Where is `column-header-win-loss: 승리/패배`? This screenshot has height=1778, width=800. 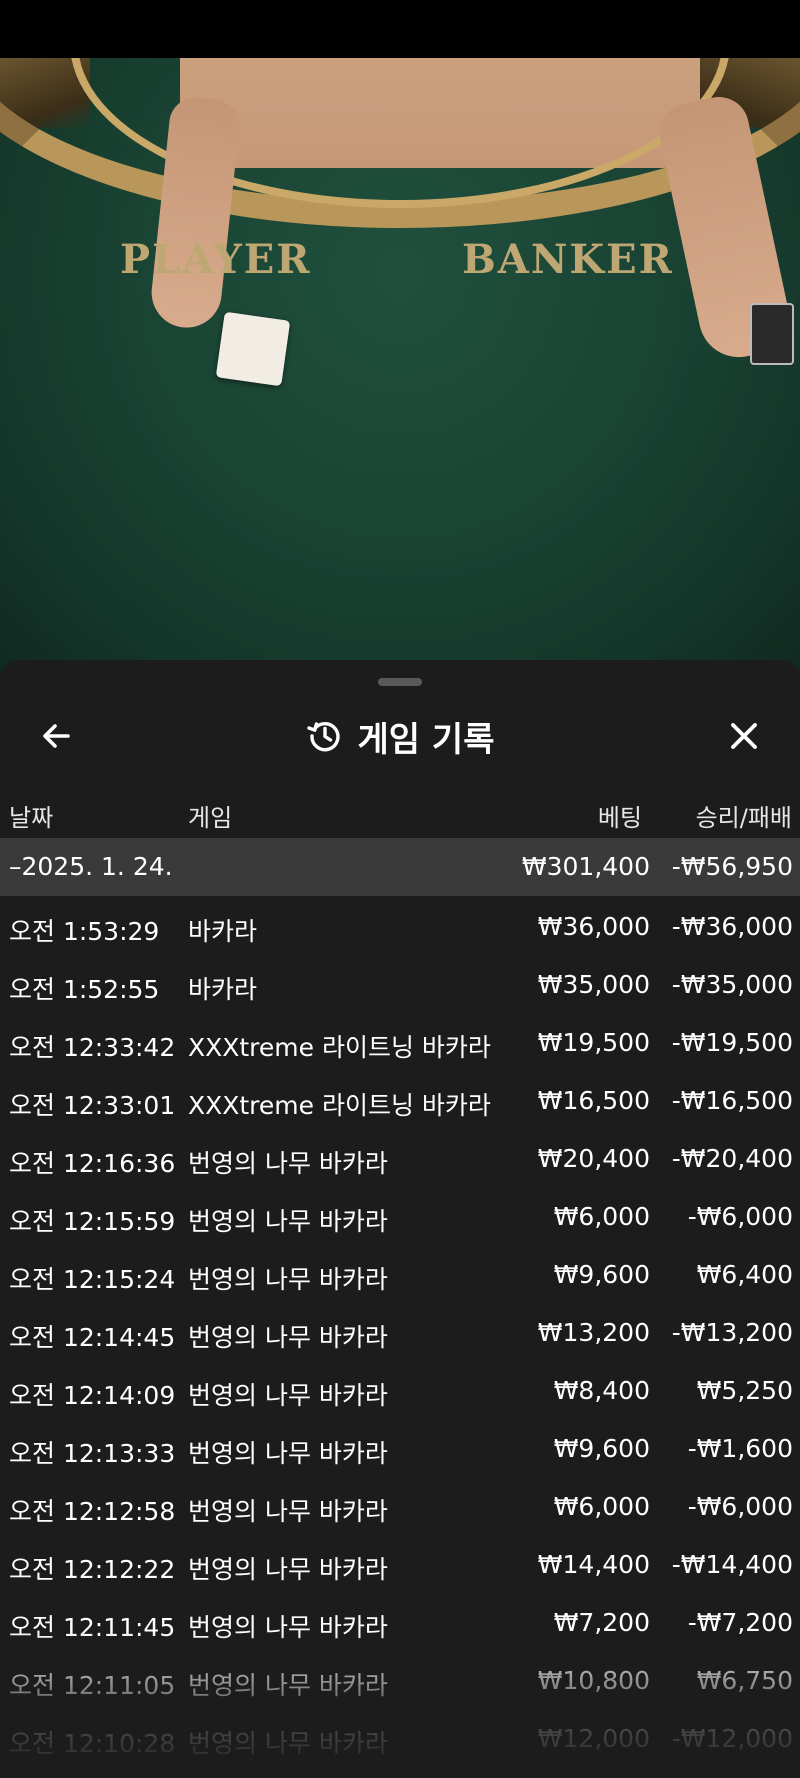
column-header-win-loss: 승리/패배 is located at coordinates (743, 818).